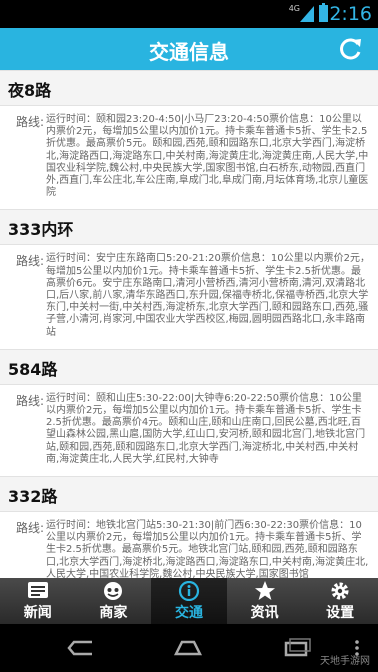  Describe the element at coordinates (37, 613) in the screenshot. I see `tab-label: 新闻` at that location.